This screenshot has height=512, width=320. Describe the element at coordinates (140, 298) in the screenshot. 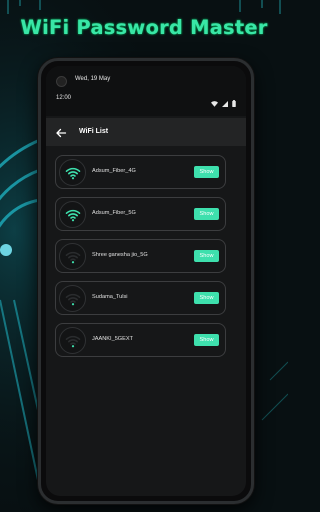

I see `network-item: Sudama_Tulsi Show` at that location.